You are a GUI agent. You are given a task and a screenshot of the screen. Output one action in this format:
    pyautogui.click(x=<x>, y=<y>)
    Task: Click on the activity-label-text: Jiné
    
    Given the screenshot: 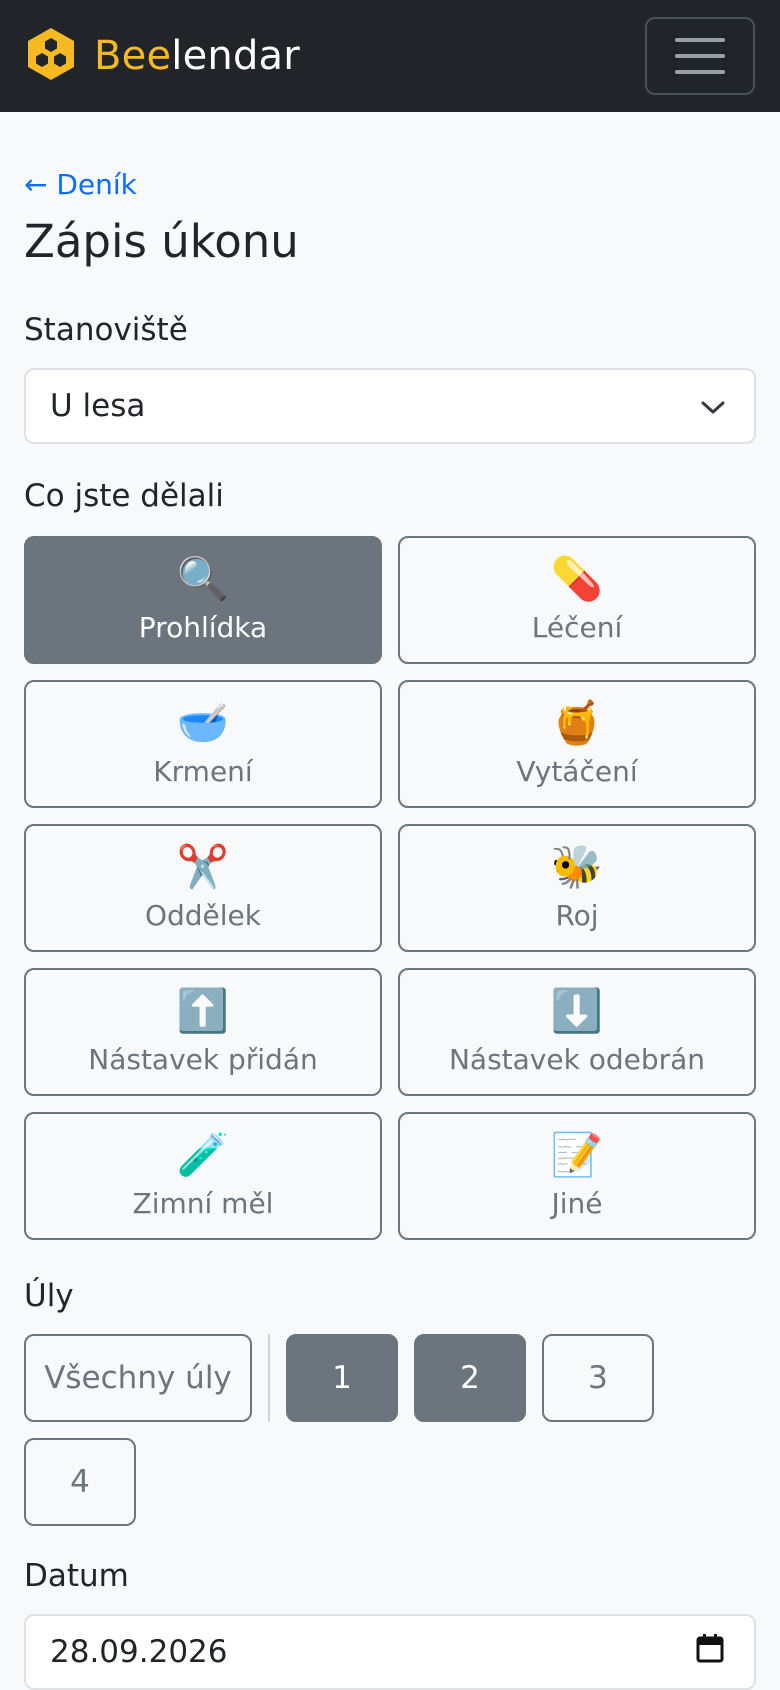 What is the action you would take?
    pyautogui.click(x=577, y=1203)
    